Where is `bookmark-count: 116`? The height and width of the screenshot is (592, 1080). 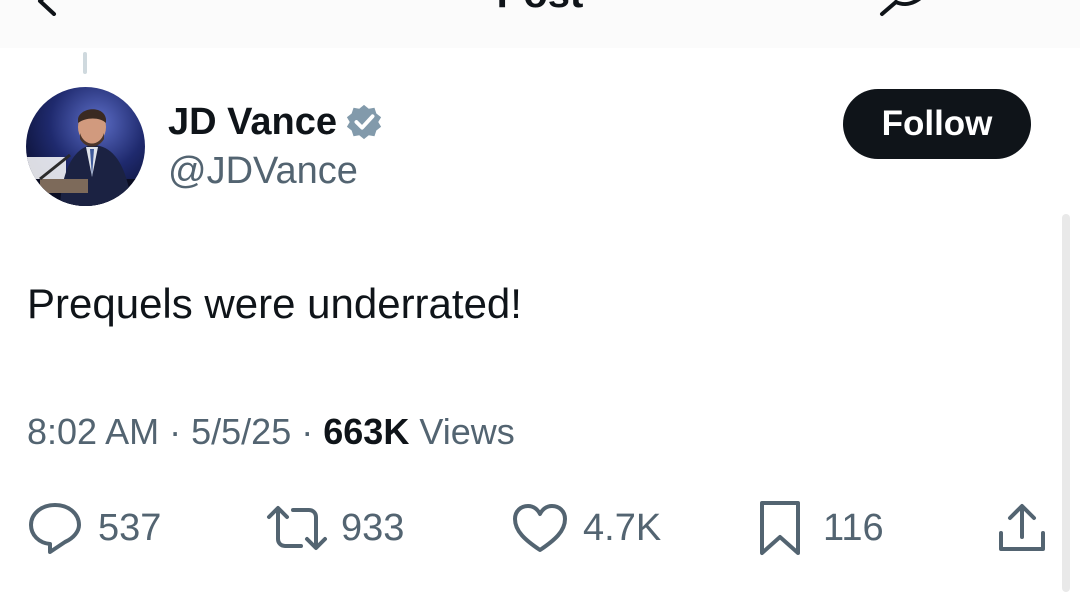
bookmark-count: 116 is located at coordinates (853, 528).